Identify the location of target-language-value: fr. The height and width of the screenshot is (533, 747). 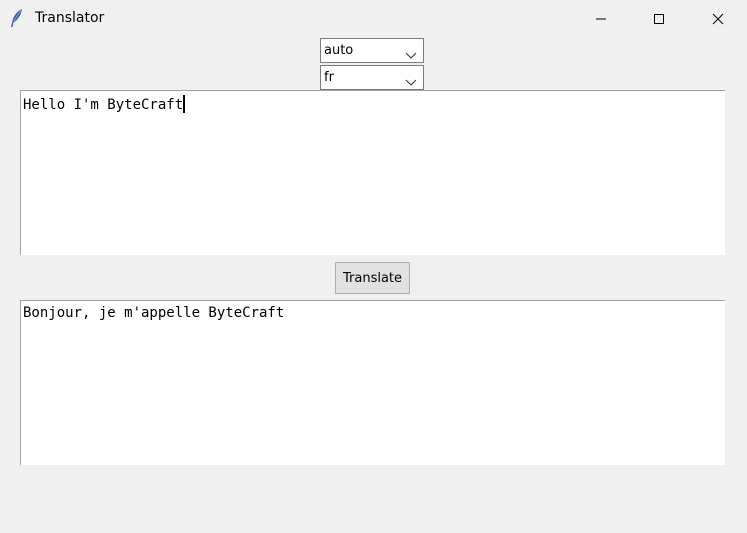
(329, 77).